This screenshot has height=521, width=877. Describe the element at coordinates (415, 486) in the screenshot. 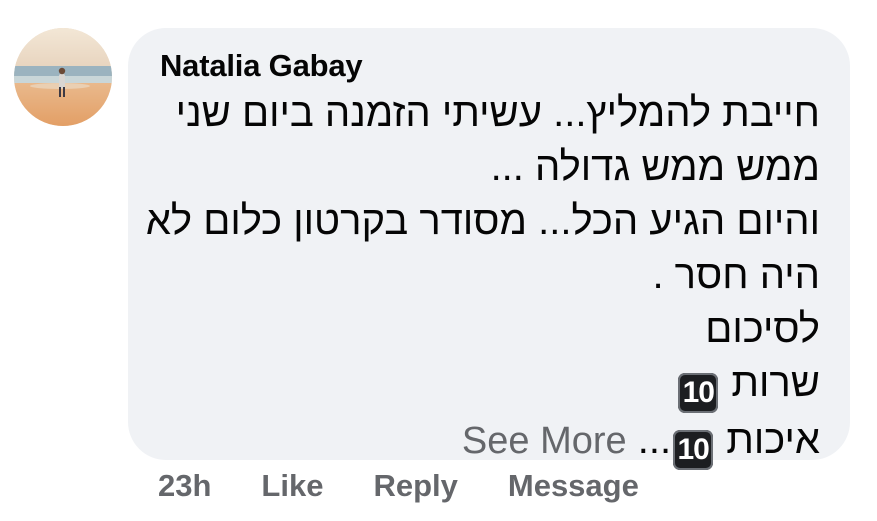

I see `reply-button: Reply` at that location.